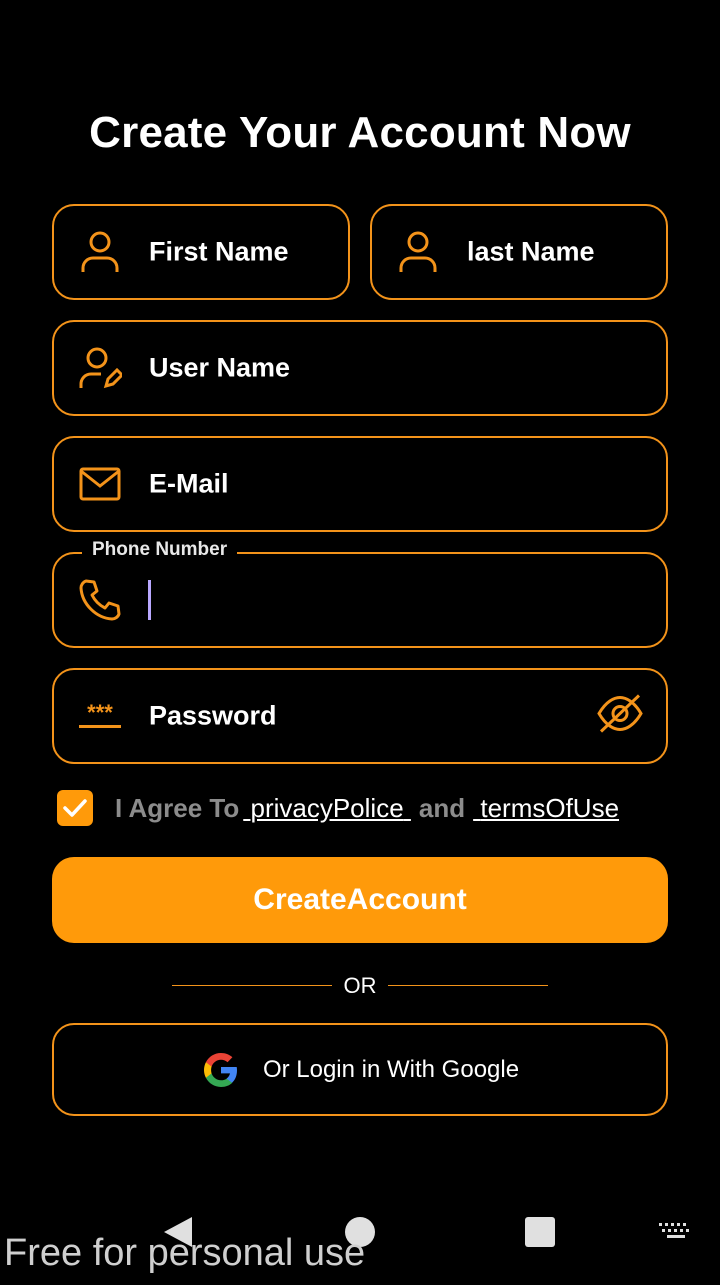 The image size is (720, 1285). I want to click on password-icon: ***, so click(100, 716).